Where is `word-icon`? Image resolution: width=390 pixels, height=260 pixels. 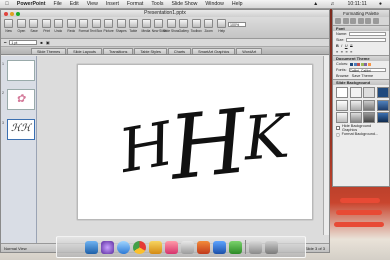
word-icon is located at coordinates (219, 247).